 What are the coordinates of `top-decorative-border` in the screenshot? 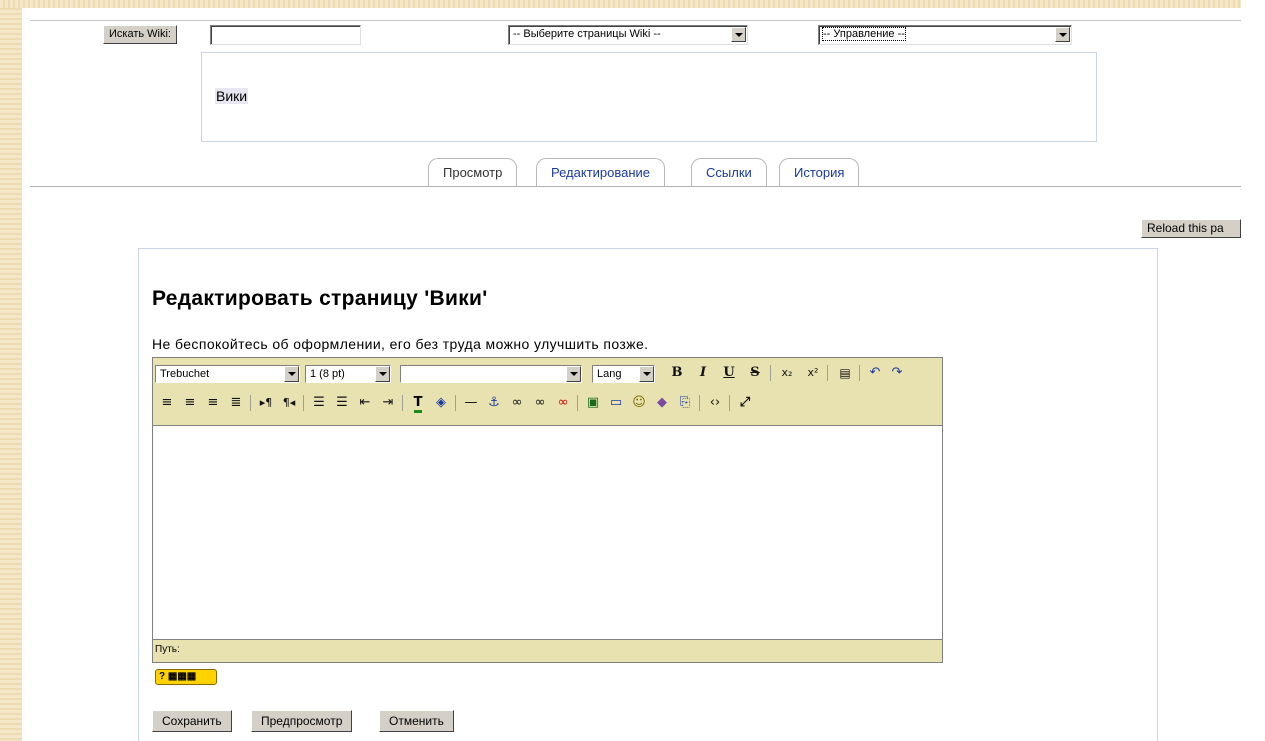 It's located at (632, 4).